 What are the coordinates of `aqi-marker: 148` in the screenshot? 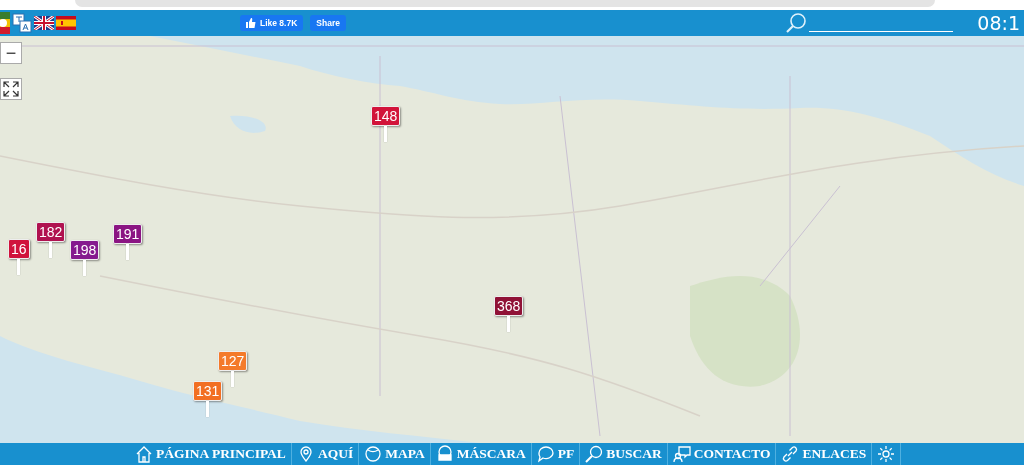 It's located at (386, 116).